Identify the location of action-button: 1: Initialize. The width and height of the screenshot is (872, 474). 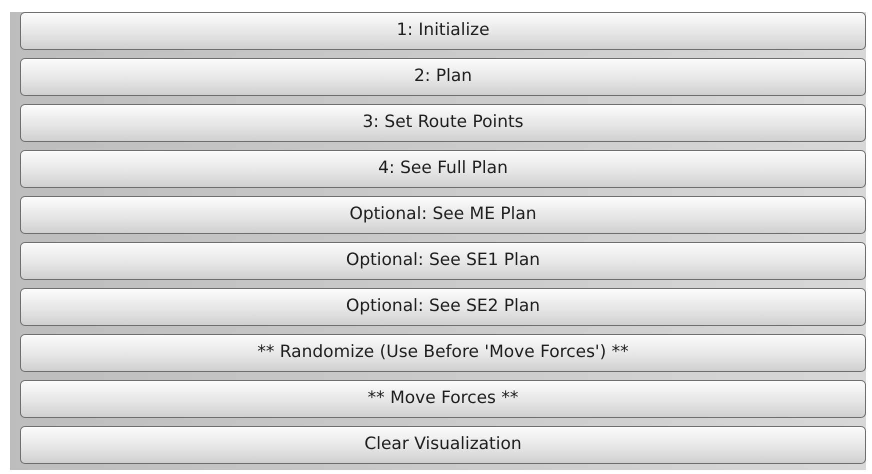
(443, 31).